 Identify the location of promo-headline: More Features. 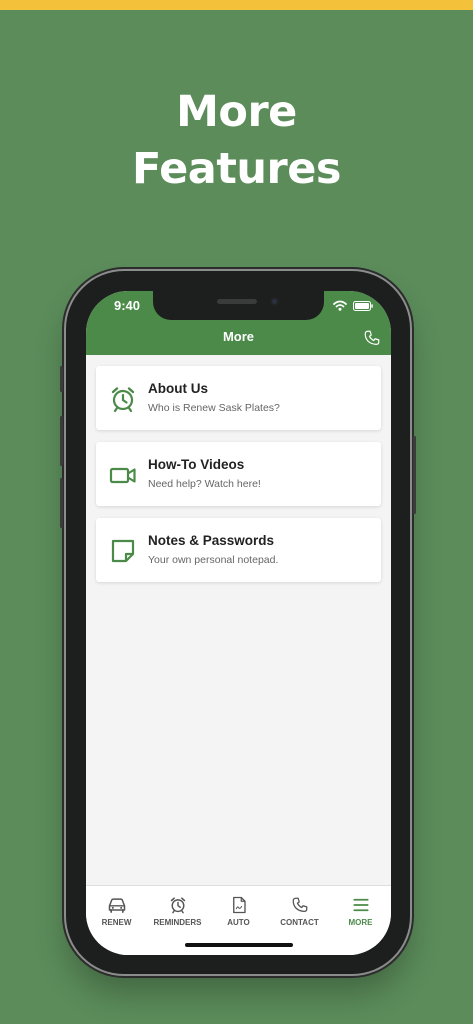
(236, 141).